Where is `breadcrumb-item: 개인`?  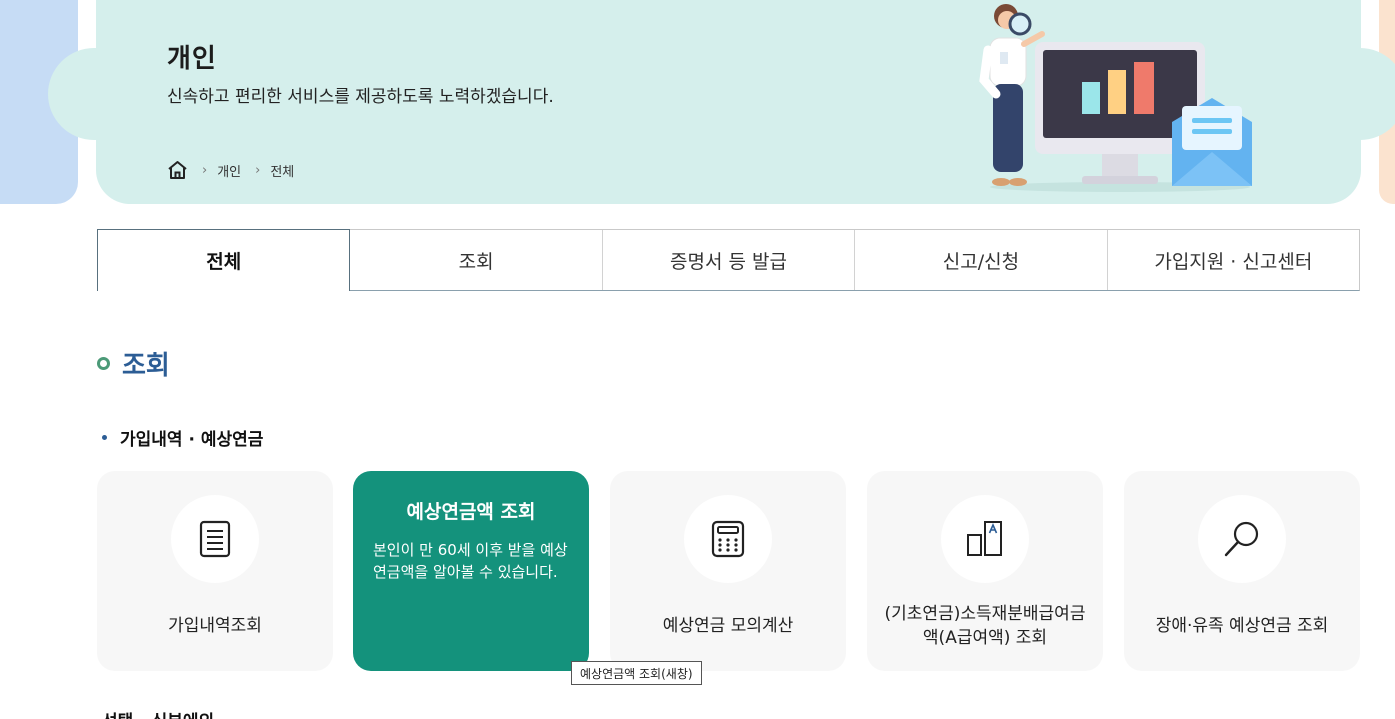 breadcrumb-item: 개인 is located at coordinates (229, 170).